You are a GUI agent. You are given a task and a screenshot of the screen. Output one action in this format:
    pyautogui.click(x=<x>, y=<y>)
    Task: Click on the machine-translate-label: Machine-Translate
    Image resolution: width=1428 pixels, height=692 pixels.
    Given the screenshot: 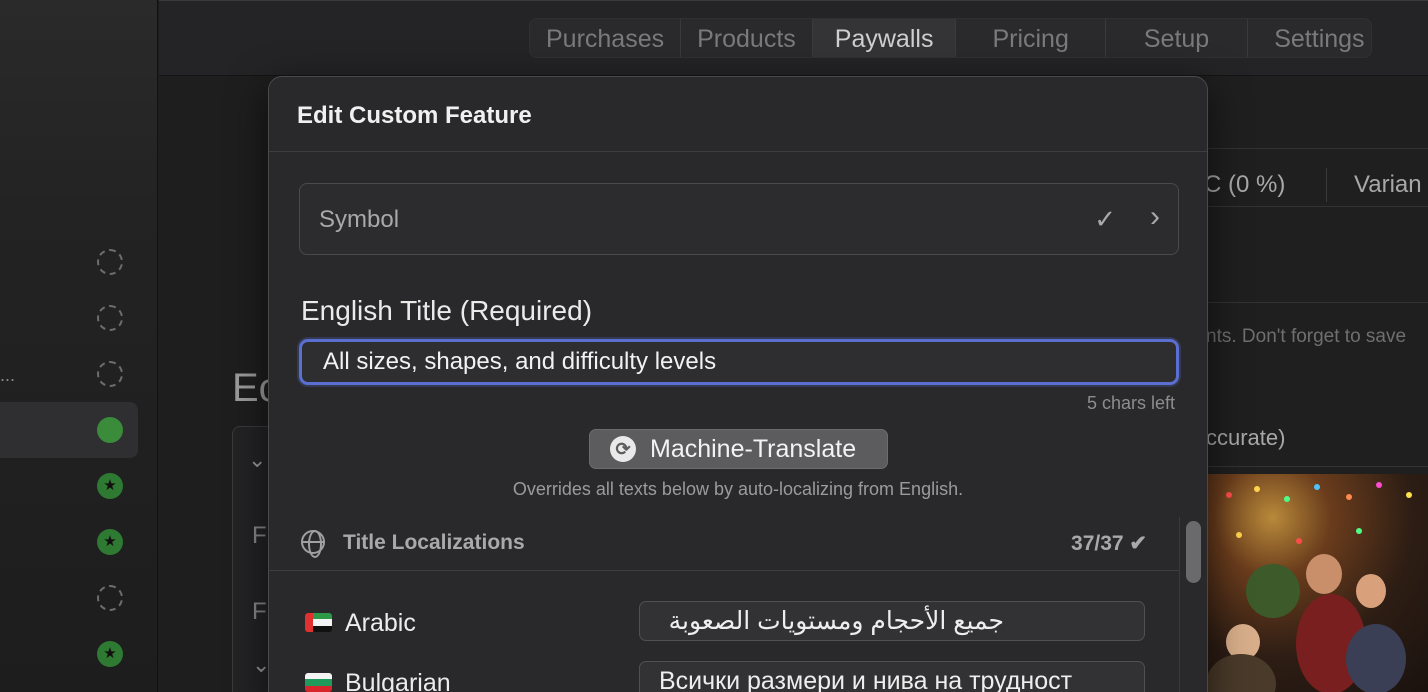 What is the action you would take?
    pyautogui.click(x=753, y=448)
    